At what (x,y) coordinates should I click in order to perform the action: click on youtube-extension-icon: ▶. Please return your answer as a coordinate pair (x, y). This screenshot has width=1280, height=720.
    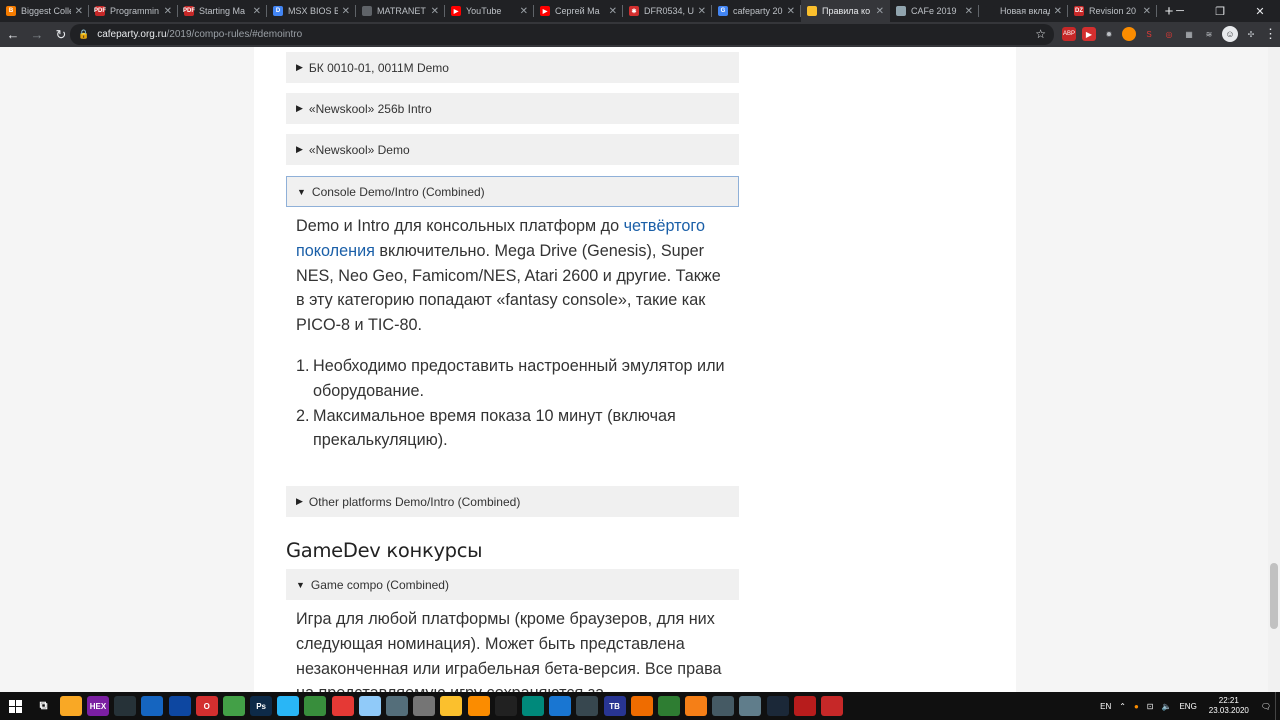
    Looking at the image, I should click on (1089, 34).